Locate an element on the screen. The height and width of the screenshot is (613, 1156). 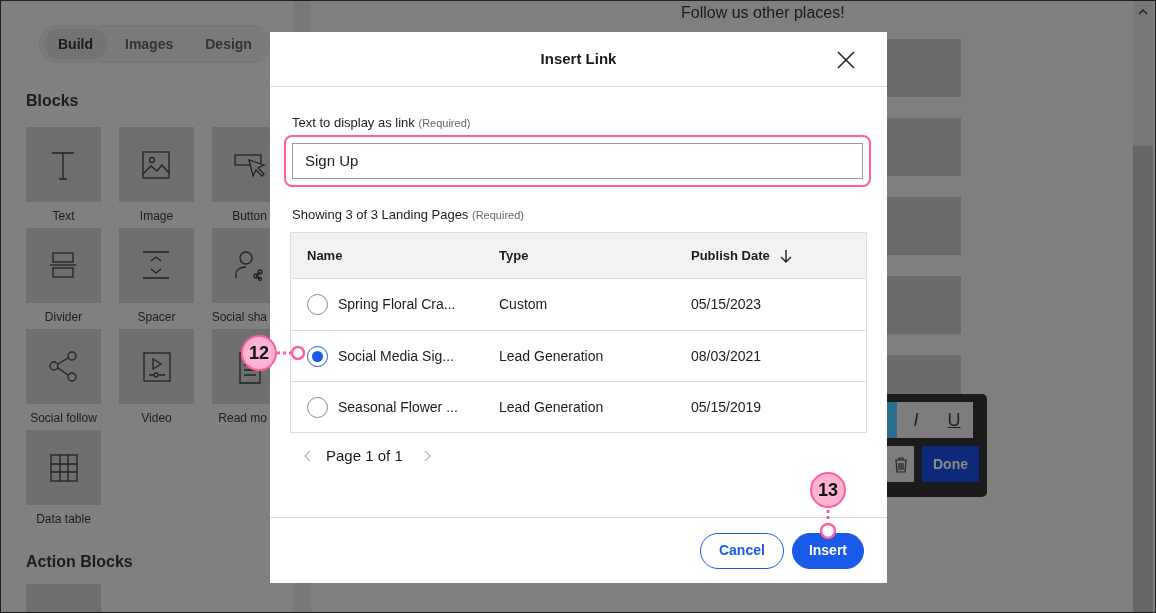
close-icon is located at coordinates (846, 60).